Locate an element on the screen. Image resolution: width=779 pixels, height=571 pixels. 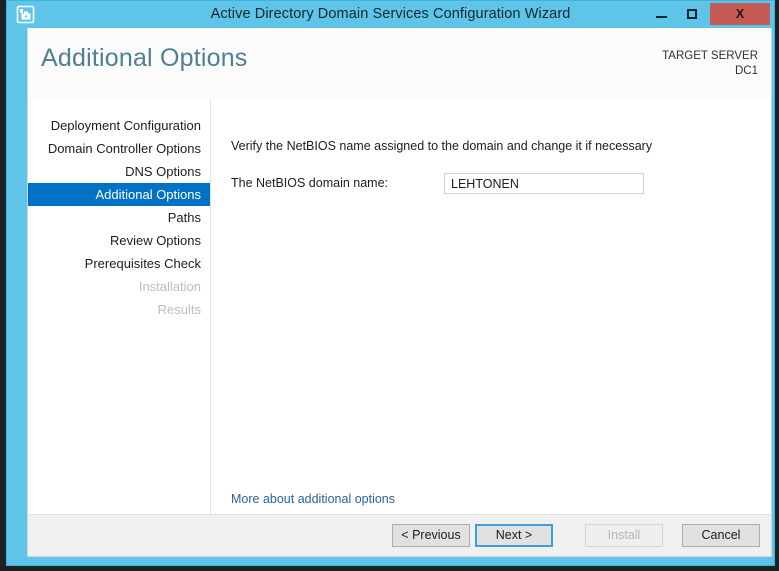
sidebar-item-review-options: Review Options is located at coordinates (119, 240).